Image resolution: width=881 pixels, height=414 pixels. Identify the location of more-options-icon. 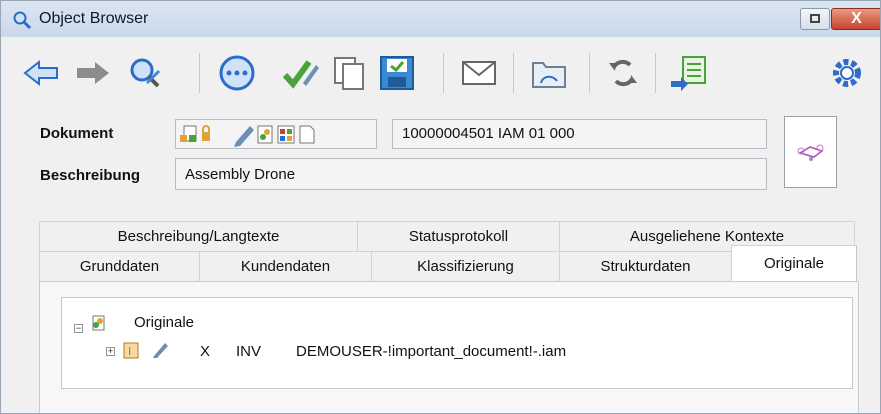
(237, 73).